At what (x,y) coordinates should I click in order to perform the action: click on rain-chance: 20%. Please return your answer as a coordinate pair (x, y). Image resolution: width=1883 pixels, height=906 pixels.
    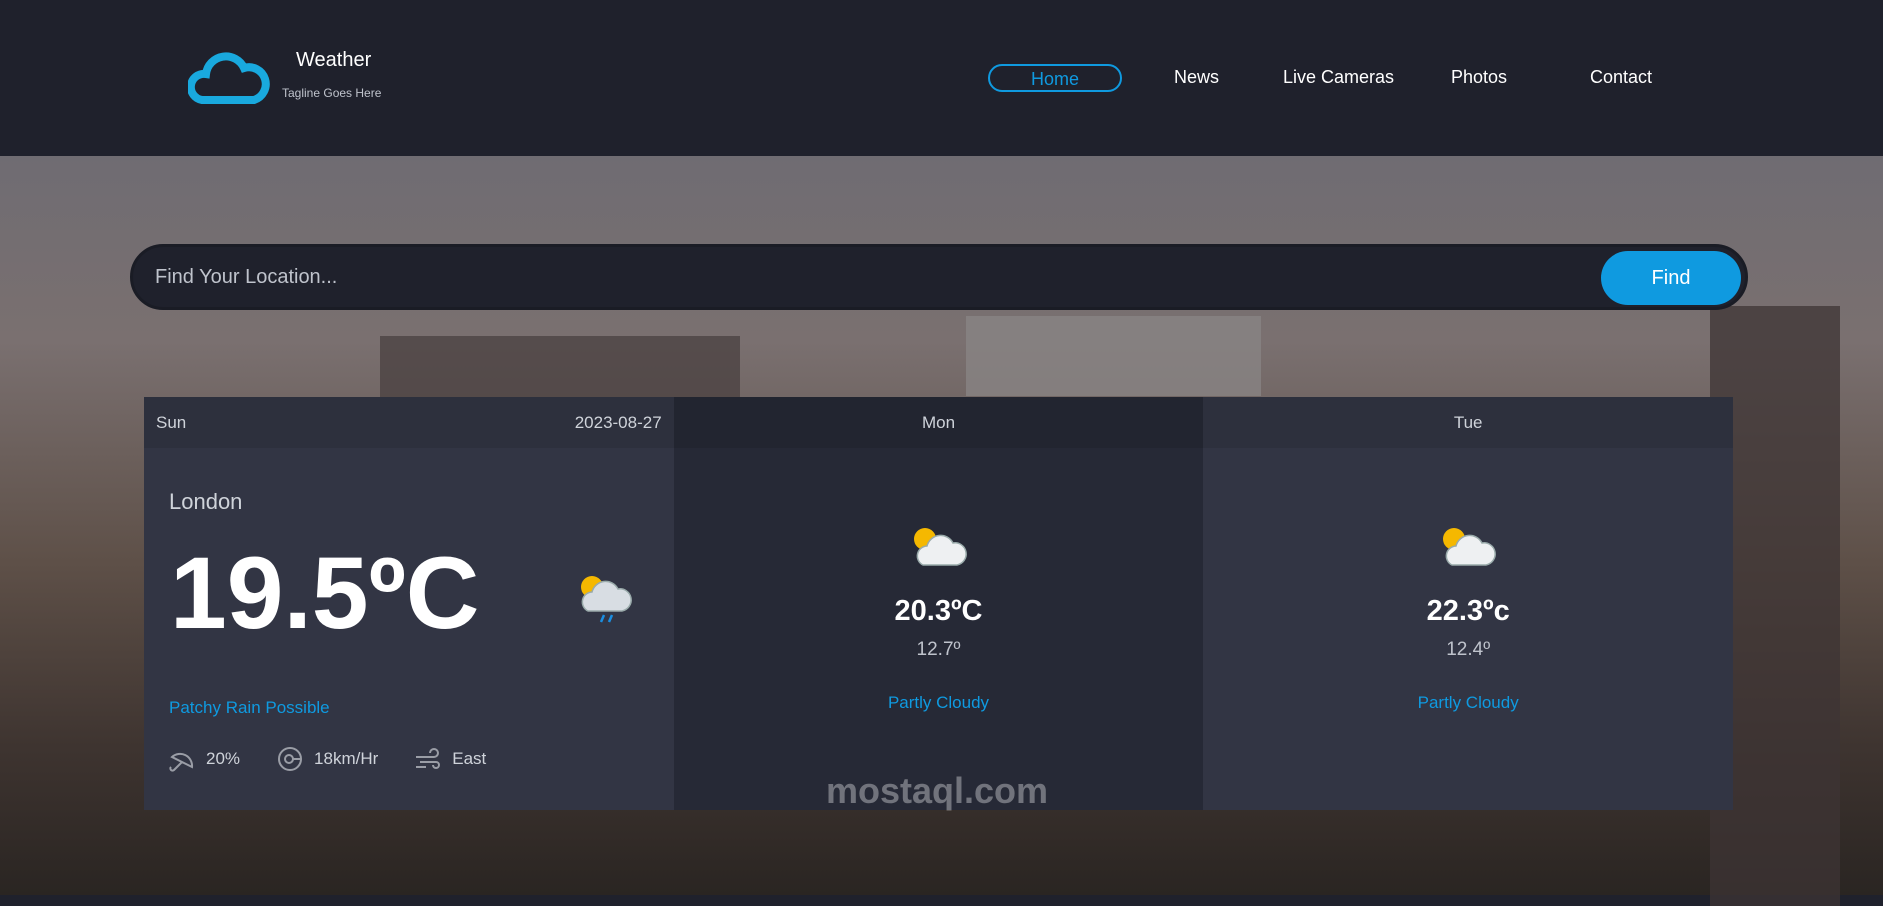
    Looking at the image, I should click on (223, 758).